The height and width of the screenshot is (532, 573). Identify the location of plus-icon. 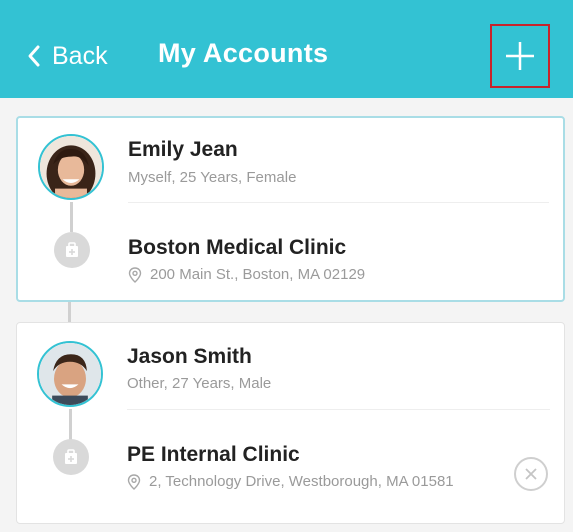
(520, 56).